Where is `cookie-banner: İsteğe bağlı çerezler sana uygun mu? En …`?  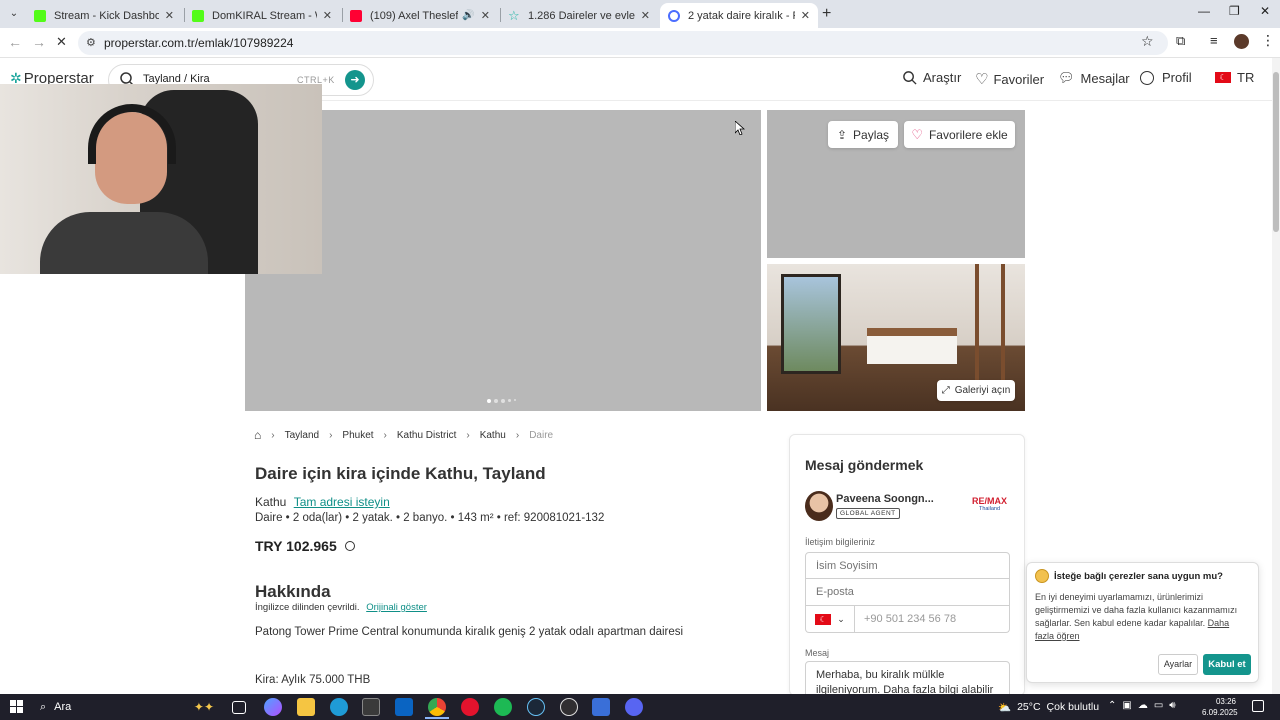
cookie-banner: İsteğe bağlı çerezler sana uygun mu? En … is located at coordinates (1142, 622).